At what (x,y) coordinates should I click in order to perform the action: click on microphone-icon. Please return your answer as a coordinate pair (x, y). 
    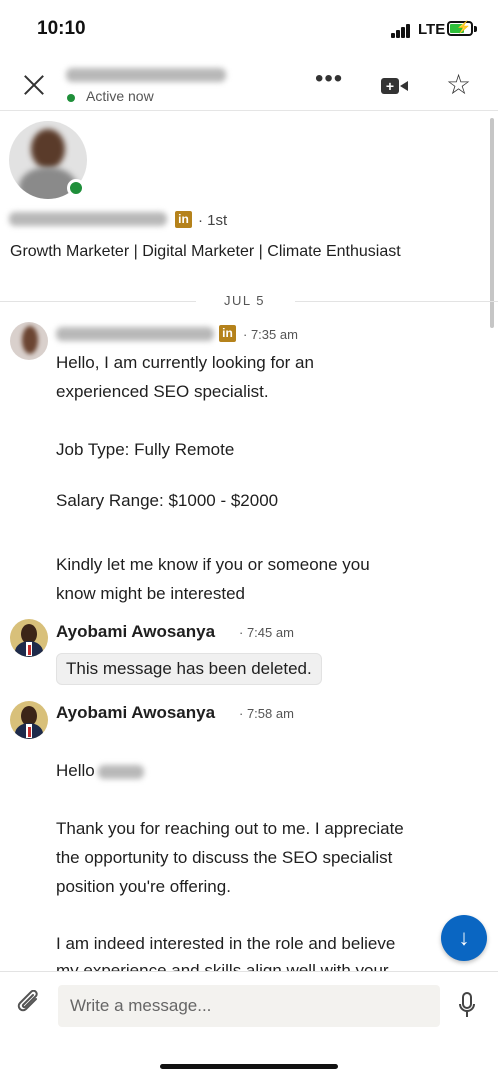
    Looking at the image, I should click on (467, 1006).